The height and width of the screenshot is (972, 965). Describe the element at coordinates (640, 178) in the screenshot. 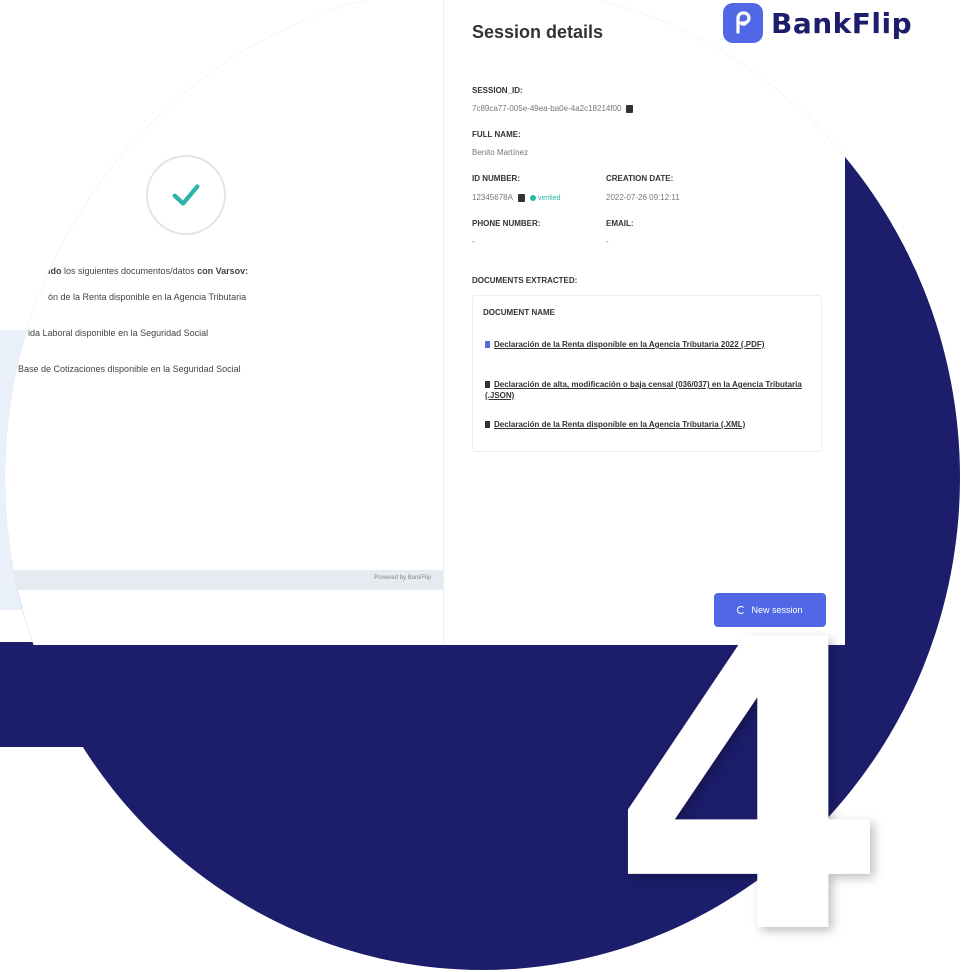

I see `creation-date-label: CREATION DATE:` at that location.